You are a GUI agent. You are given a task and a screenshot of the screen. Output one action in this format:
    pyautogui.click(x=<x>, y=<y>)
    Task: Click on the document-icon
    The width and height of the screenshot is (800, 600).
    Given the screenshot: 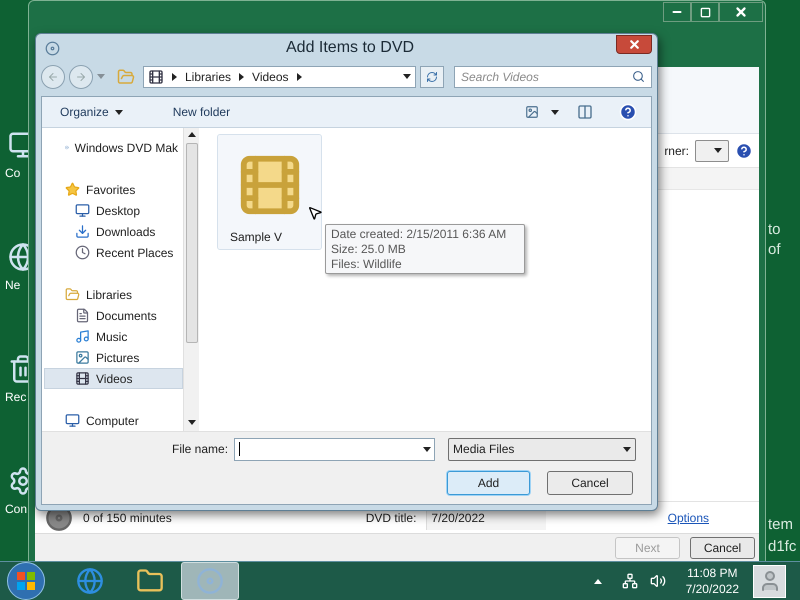 What is the action you would take?
    pyautogui.click(x=82, y=315)
    